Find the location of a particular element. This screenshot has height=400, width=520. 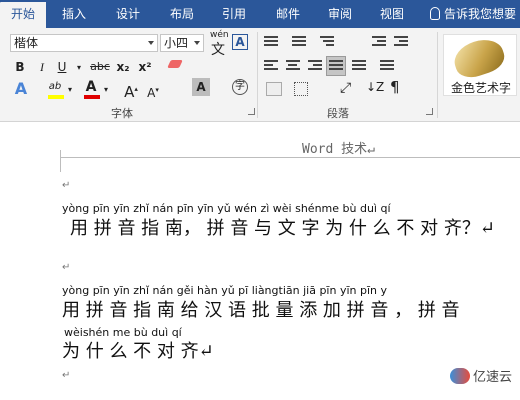

yisuyun-logo-icon is located at coordinates (460, 376).